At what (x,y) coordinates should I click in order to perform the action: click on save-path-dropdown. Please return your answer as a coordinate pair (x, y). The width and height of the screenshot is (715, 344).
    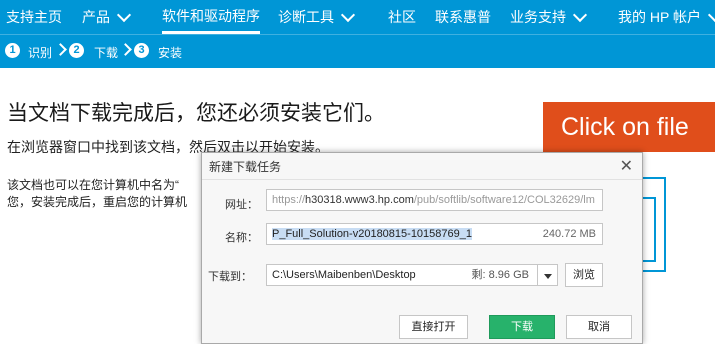
    Looking at the image, I should click on (547, 275).